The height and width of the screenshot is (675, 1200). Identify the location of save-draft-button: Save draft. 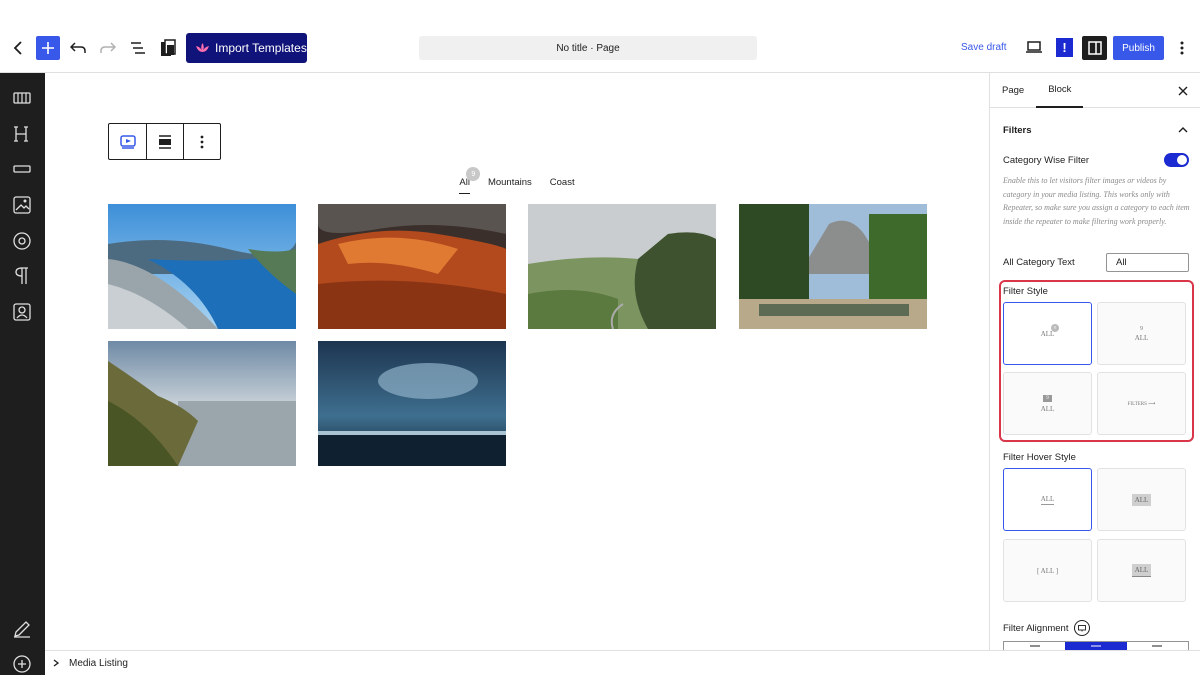
(984, 47).